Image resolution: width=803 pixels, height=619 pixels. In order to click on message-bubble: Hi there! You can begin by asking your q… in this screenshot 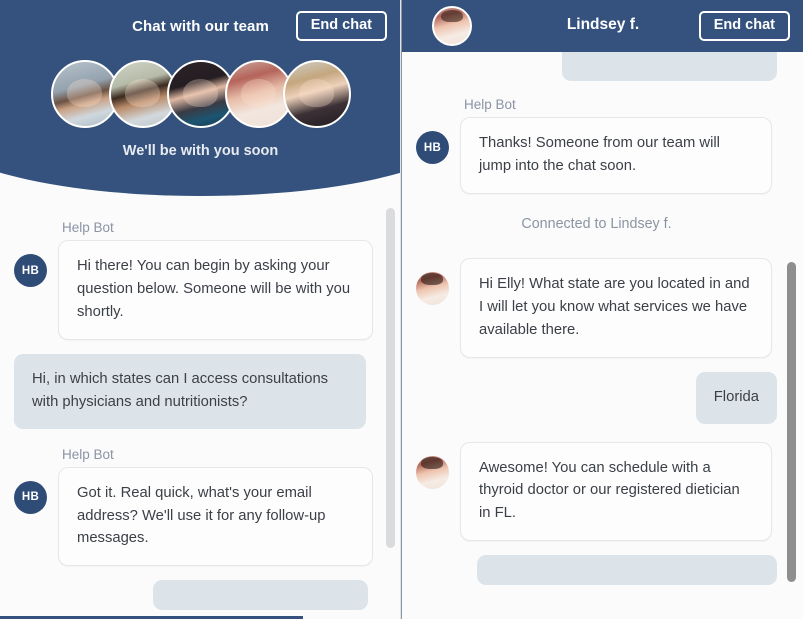, I will do `click(215, 290)`.